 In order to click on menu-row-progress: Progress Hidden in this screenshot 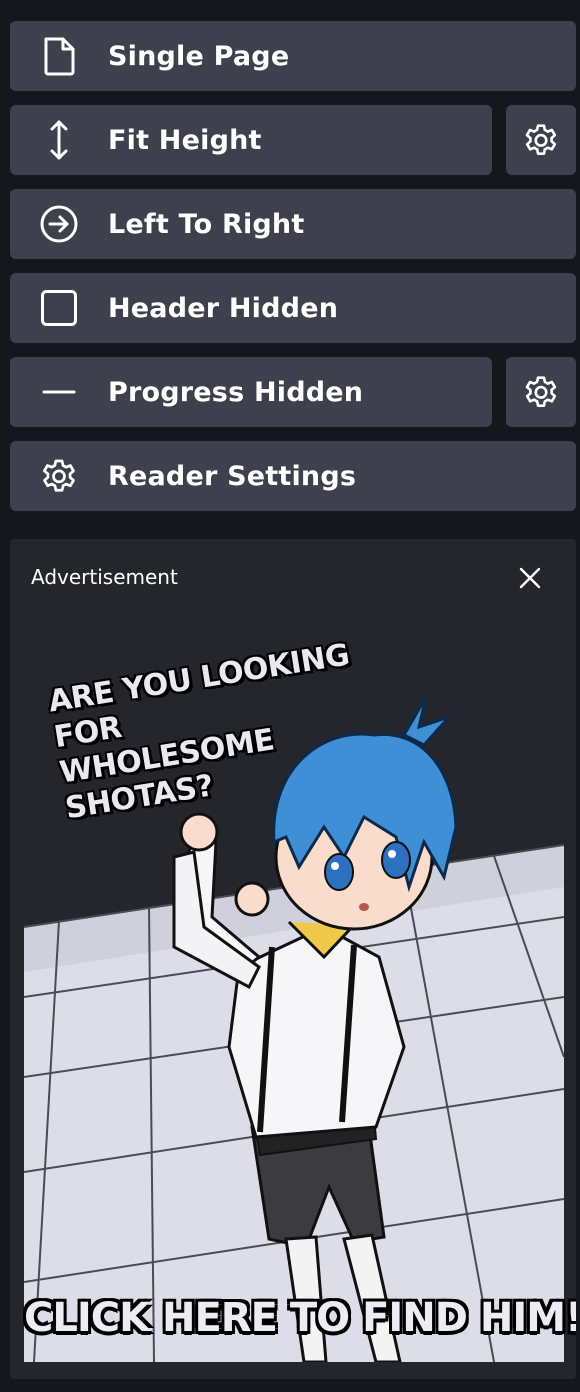, I will do `click(293, 392)`.